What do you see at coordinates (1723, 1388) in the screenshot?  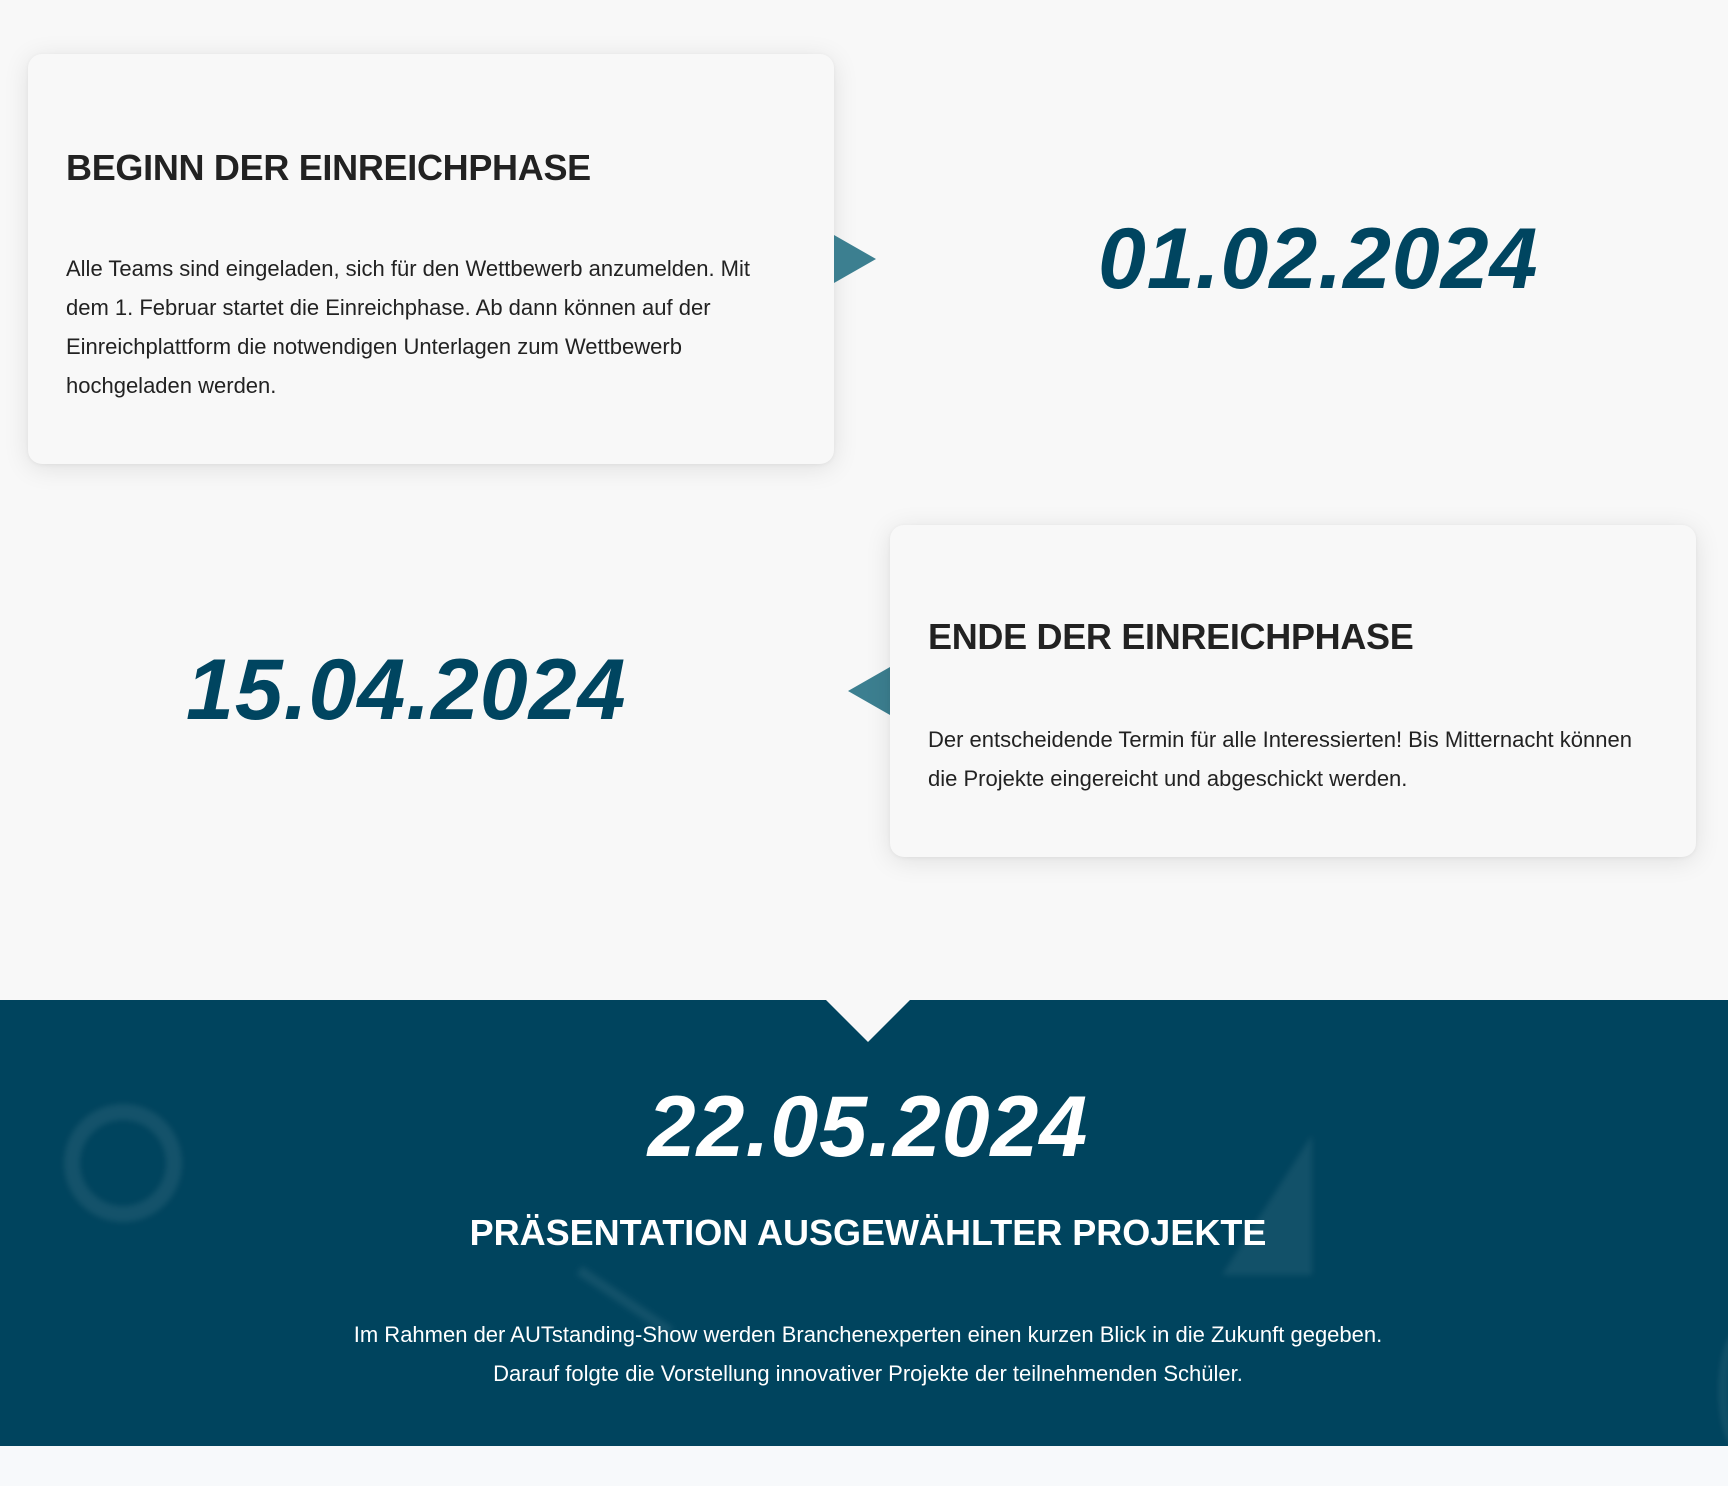 I see `decorative-shape-icon` at bounding box center [1723, 1388].